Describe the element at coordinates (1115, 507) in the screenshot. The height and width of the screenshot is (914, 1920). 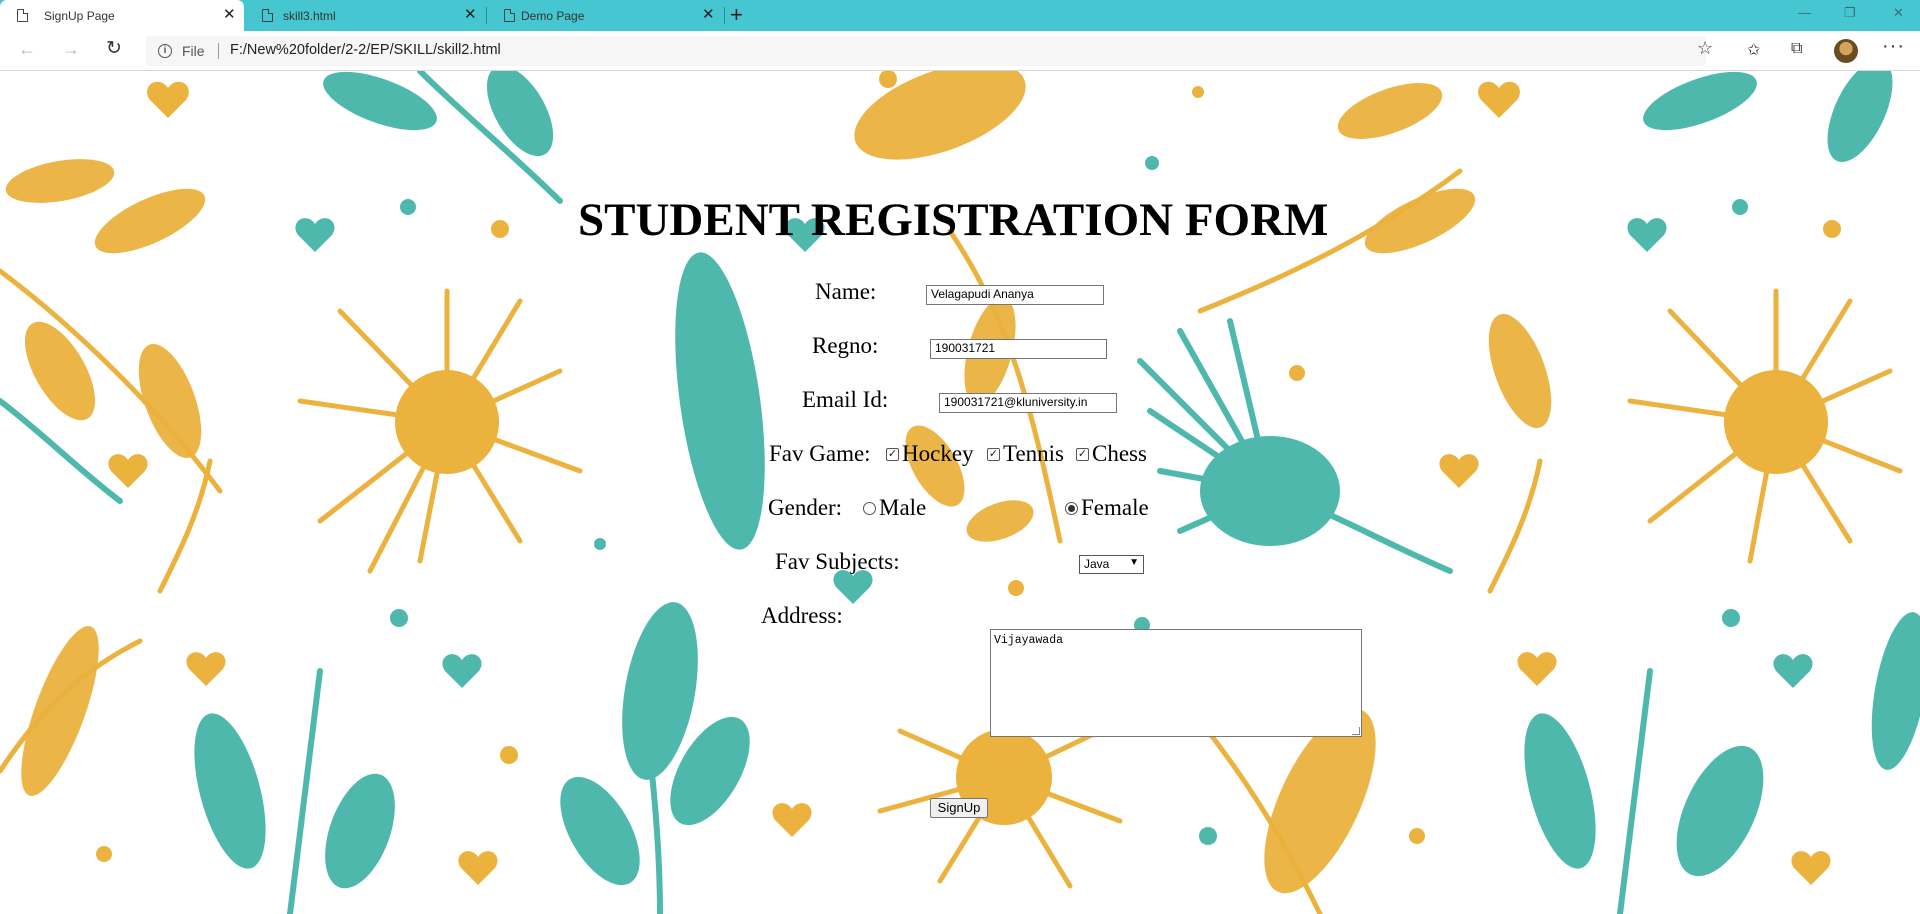
I see `female-label: Female` at that location.